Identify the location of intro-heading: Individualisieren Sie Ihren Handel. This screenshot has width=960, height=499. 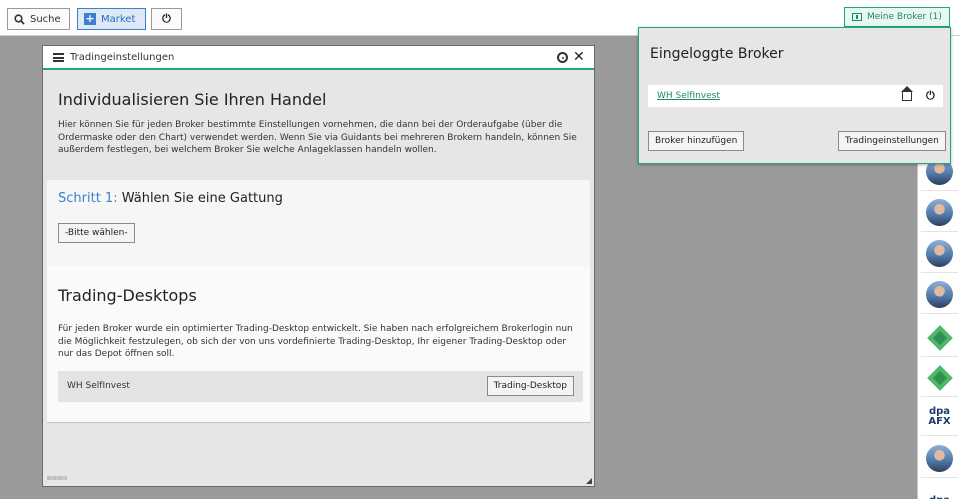
(192, 99).